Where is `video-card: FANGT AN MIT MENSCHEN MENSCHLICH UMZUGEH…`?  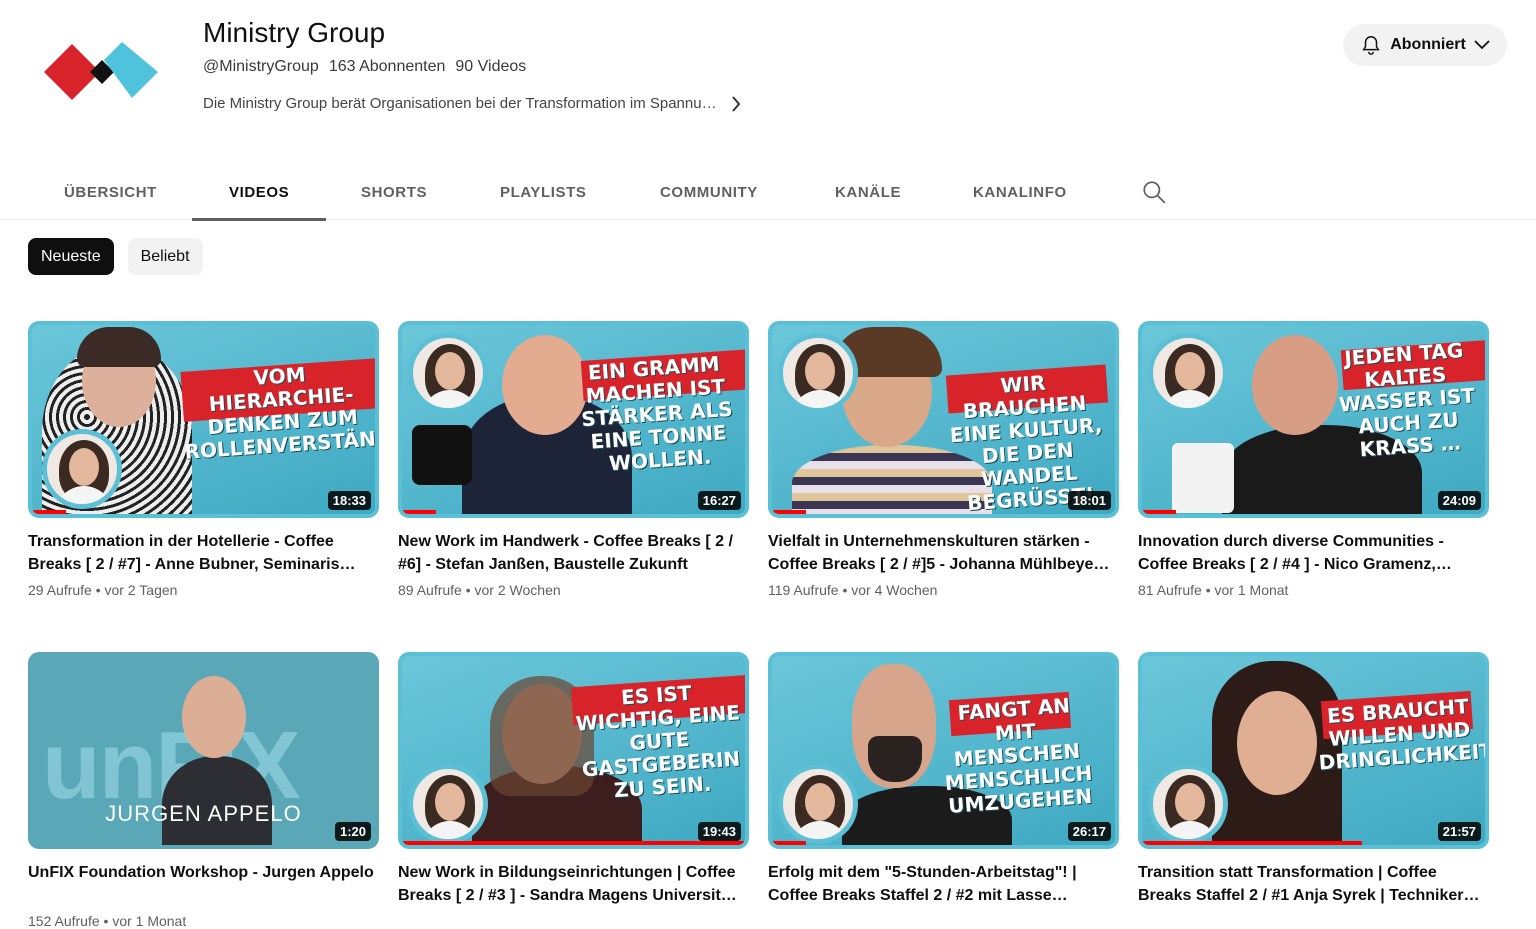
video-card: FANGT AN MIT MENSCHEN MENSCHLICH UMZUGEH… is located at coordinates (943, 779).